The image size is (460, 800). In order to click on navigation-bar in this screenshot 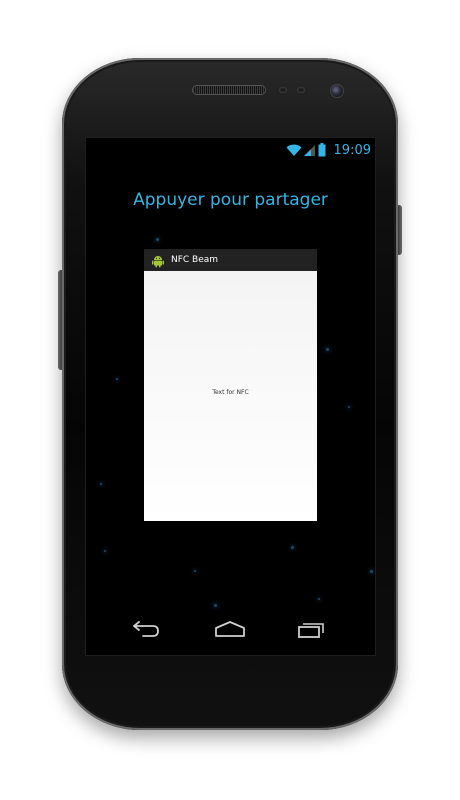, I will do `click(230, 631)`.